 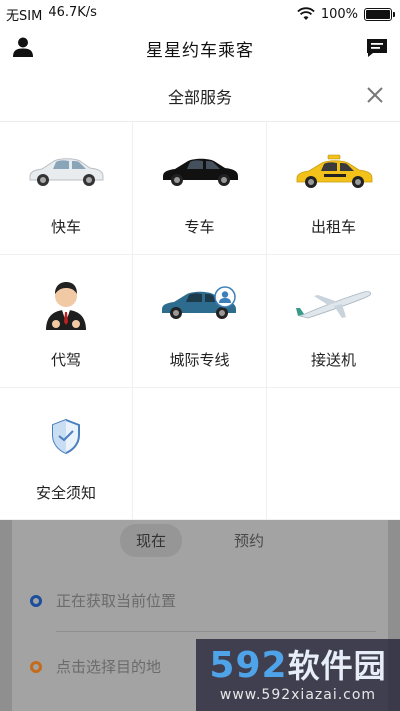 I want to click on service-label: 专车, so click(x=199, y=227).